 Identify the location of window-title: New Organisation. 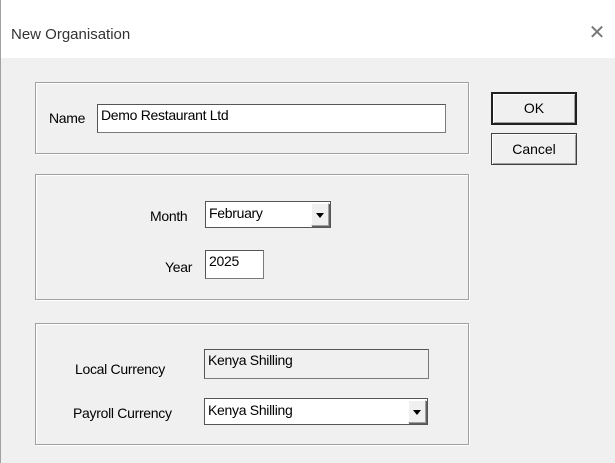
(71, 34).